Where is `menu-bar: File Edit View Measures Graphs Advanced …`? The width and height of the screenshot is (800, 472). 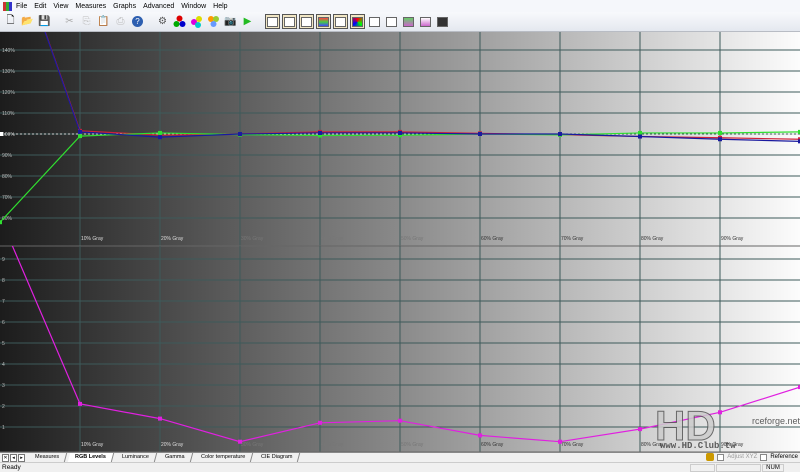
menu-bar: File Edit View Measures Graphs Advanced … is located at coordinates (400, 6).